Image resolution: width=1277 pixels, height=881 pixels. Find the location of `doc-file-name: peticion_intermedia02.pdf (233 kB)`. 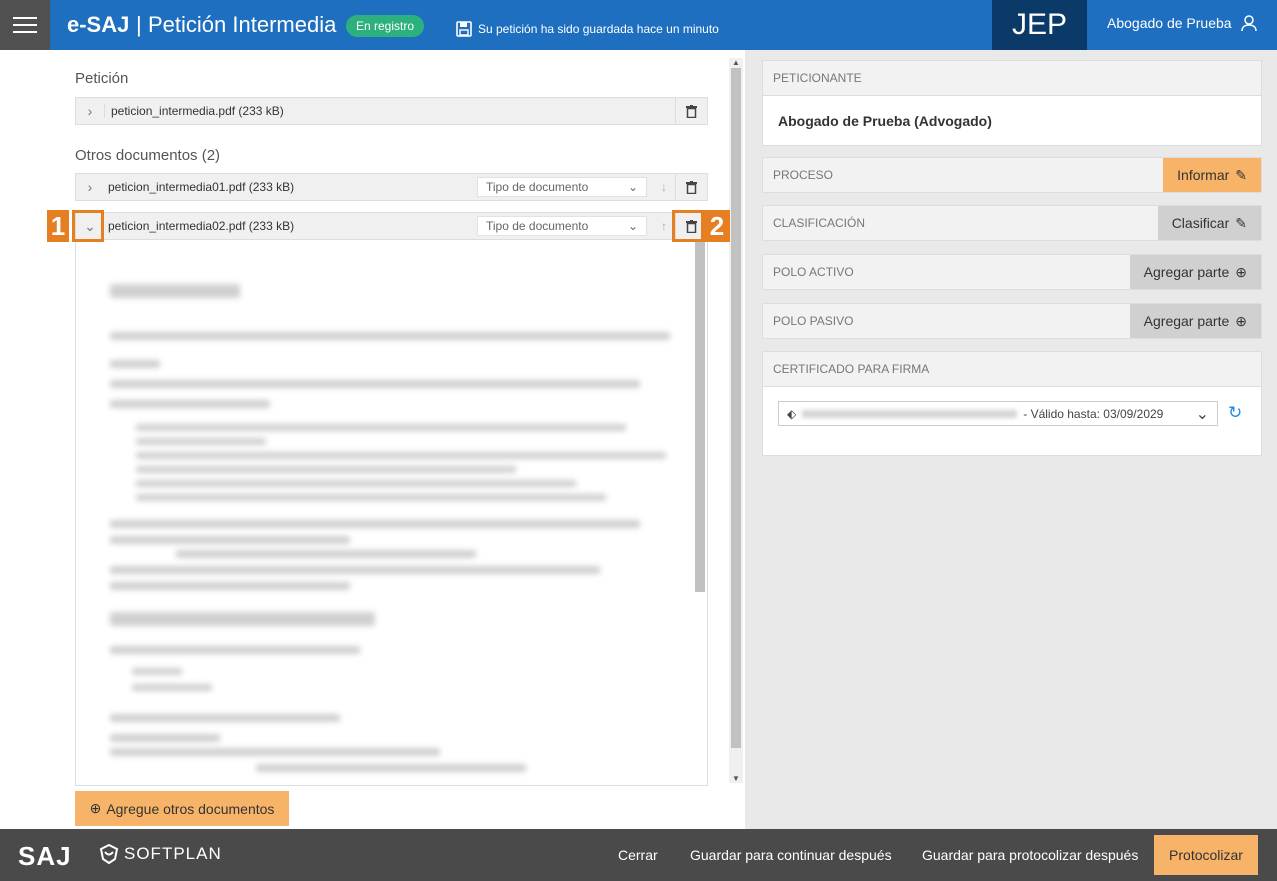

doc-file-name: peticion_intermedia02.pdf (233 kB) is located at coordinates (201, 226).